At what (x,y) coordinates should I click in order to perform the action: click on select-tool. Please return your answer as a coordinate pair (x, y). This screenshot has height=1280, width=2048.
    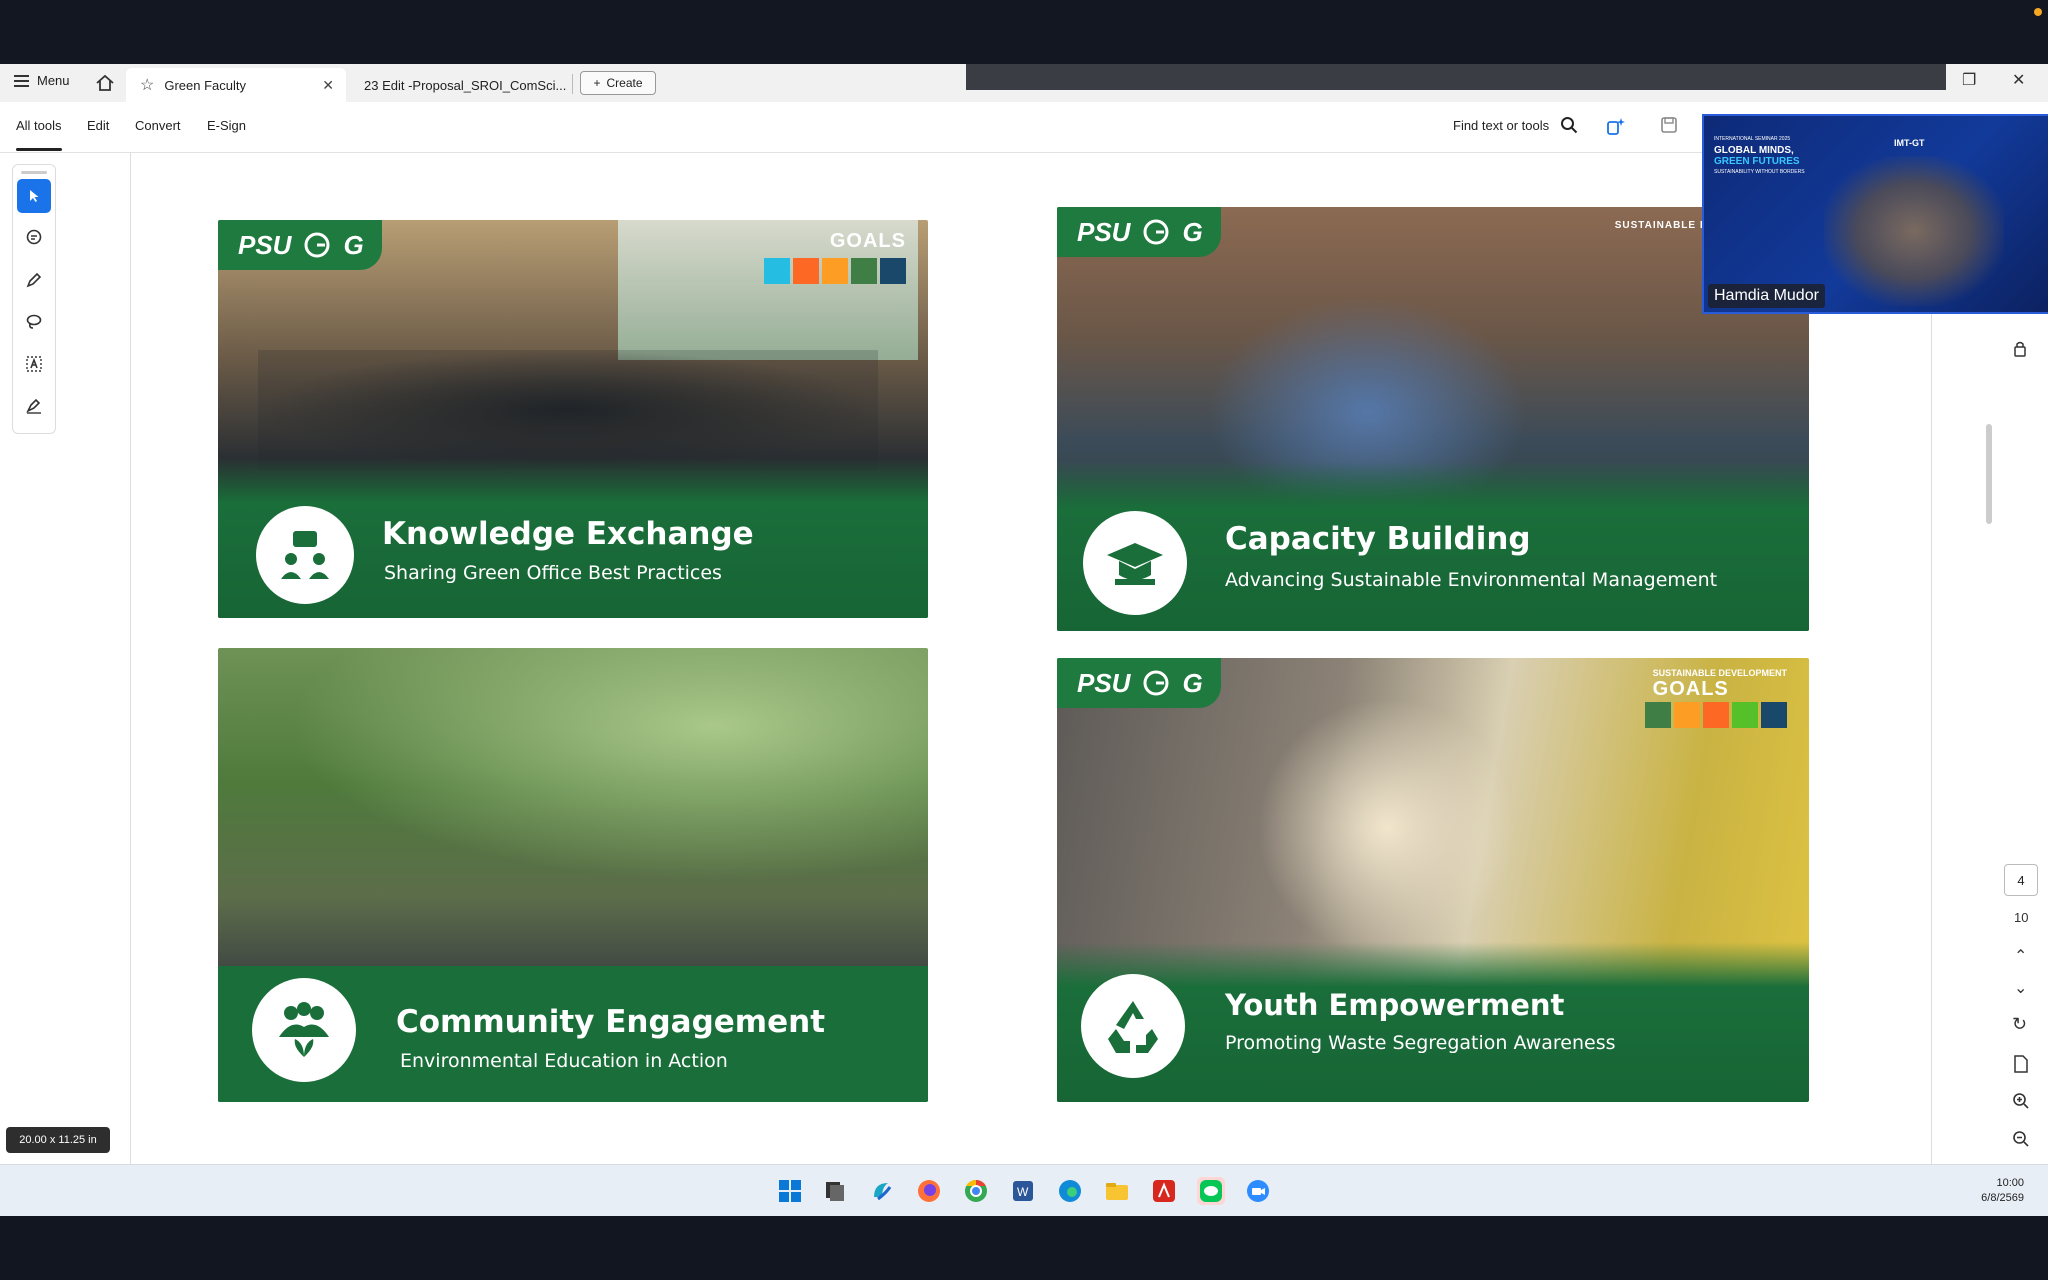
    Looking at the image, I should click on (34, 196).